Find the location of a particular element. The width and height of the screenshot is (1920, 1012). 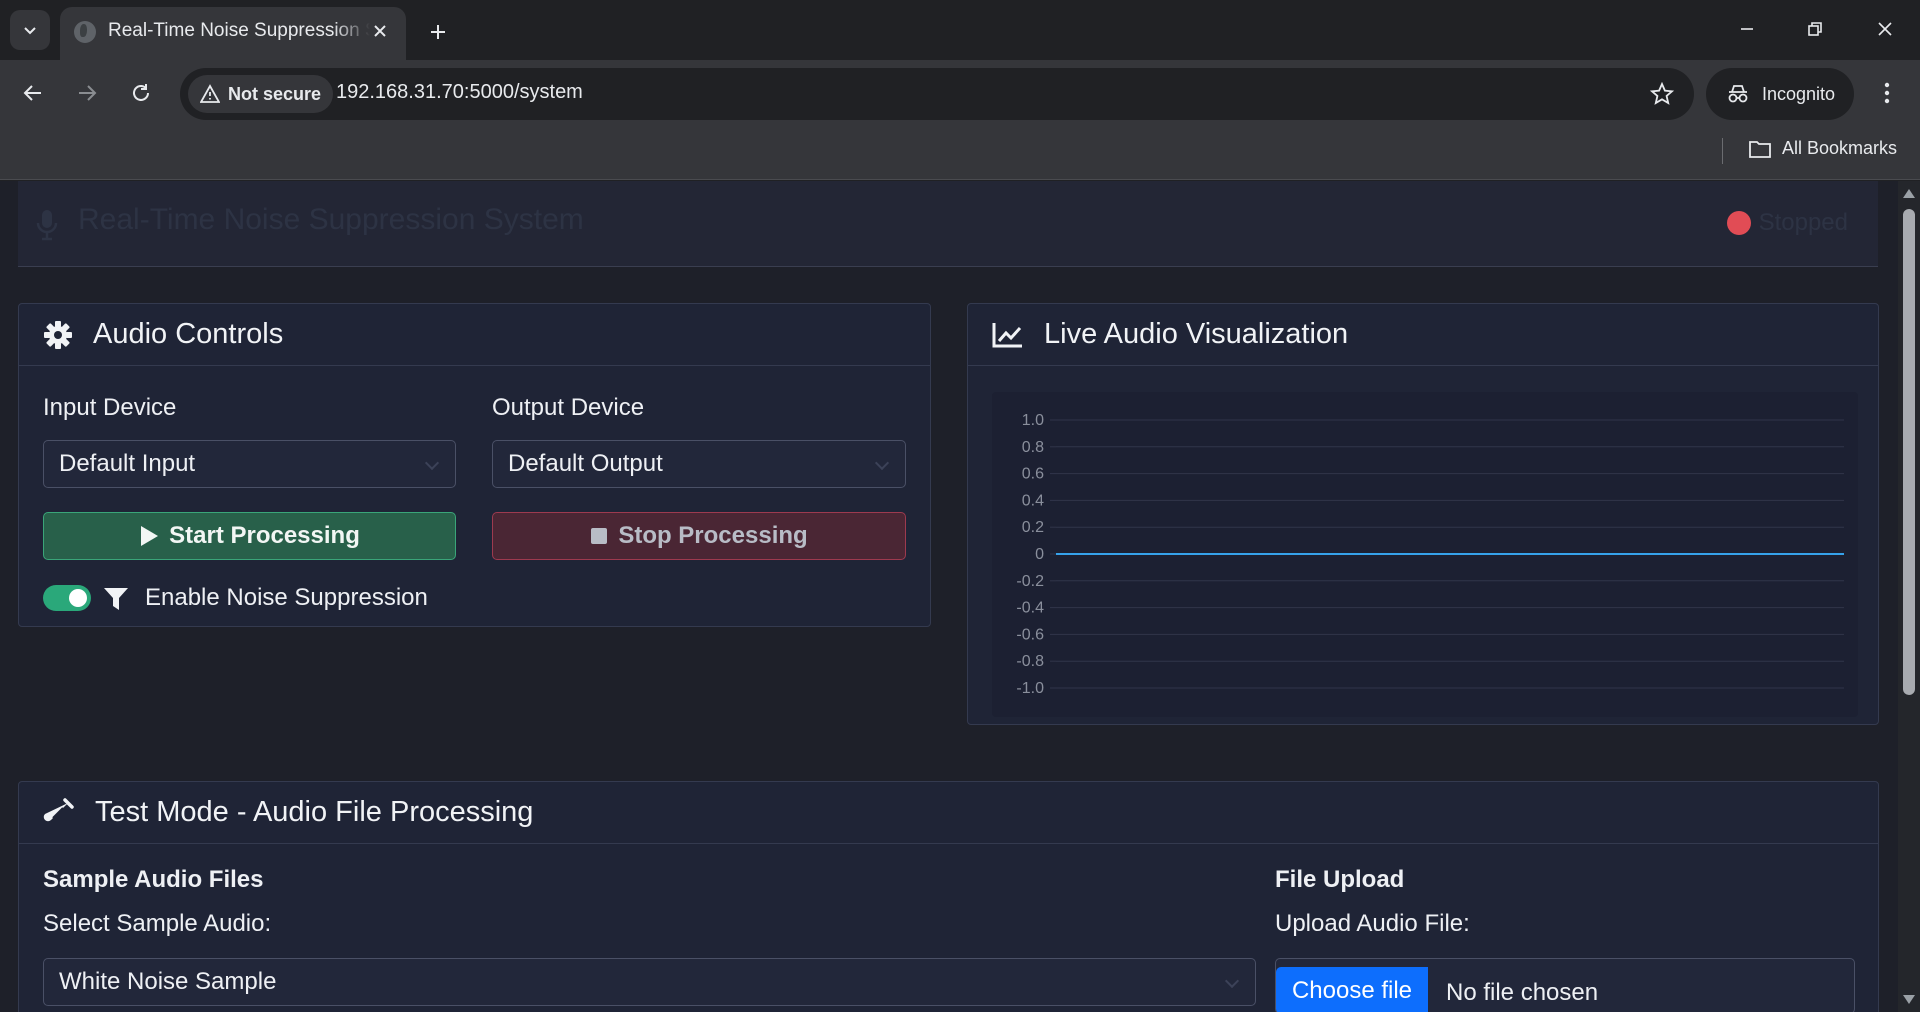

scroll-up-arrow-icon is located at coordinates (1909, 193).